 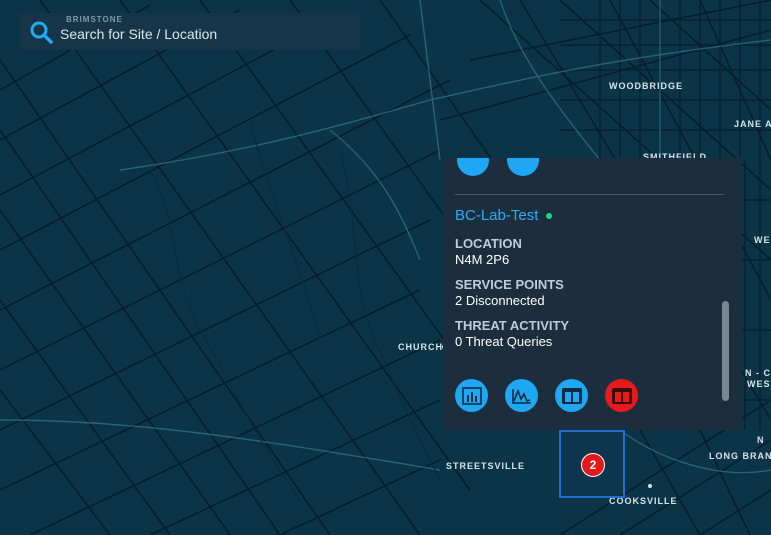 What do you see at coordinates (482, 259) in the screenshot?
I see `location-value: N4M 2P6` at bounding box center [482, 259].